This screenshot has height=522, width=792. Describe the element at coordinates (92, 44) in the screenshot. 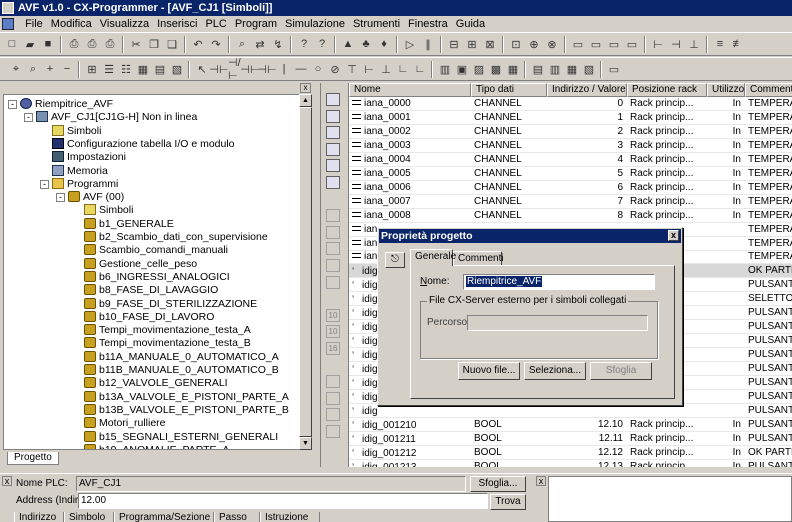

I see `print-icon: ⎙` at that location.